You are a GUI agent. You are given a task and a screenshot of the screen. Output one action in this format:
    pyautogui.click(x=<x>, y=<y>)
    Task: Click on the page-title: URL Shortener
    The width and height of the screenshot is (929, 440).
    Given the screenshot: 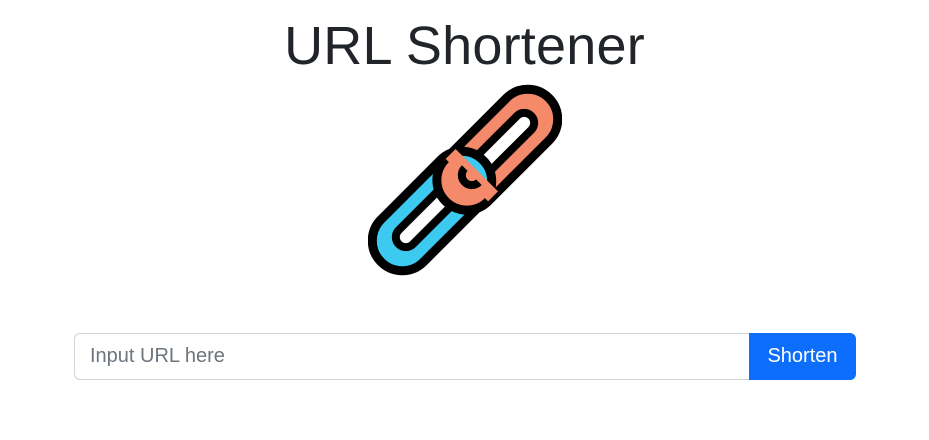 What is the action you would take?
    pyautogui.click(x=464, y=46)
    